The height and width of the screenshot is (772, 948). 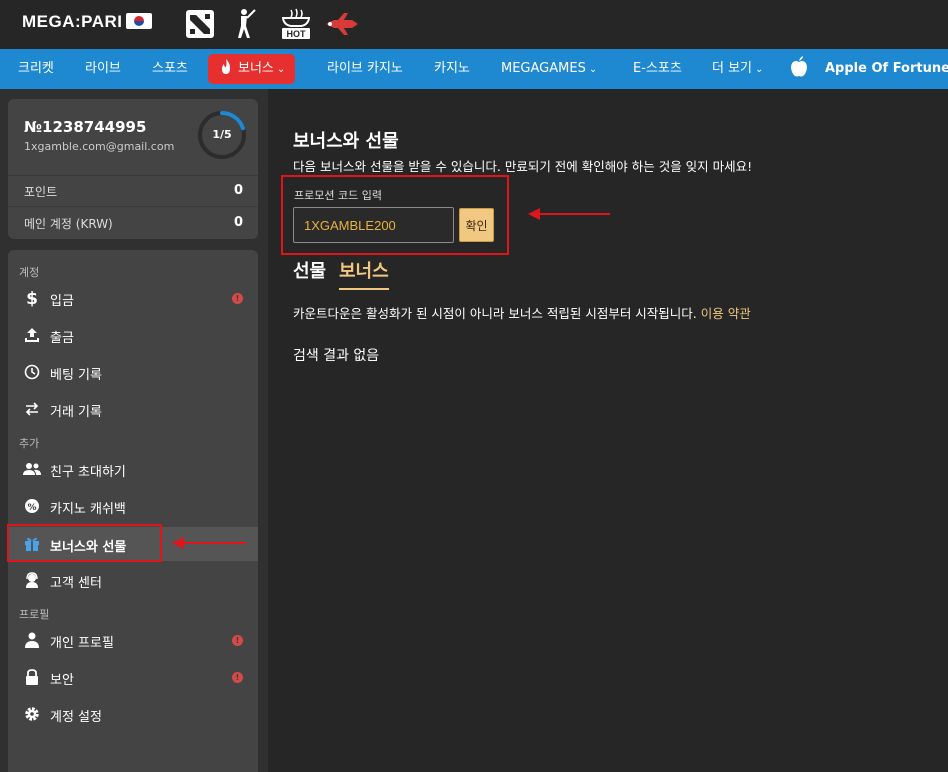 What do you see at coordinates (238, 190) in the screenshot?
I see `points-value: 0` at bounding box center [238, 190].